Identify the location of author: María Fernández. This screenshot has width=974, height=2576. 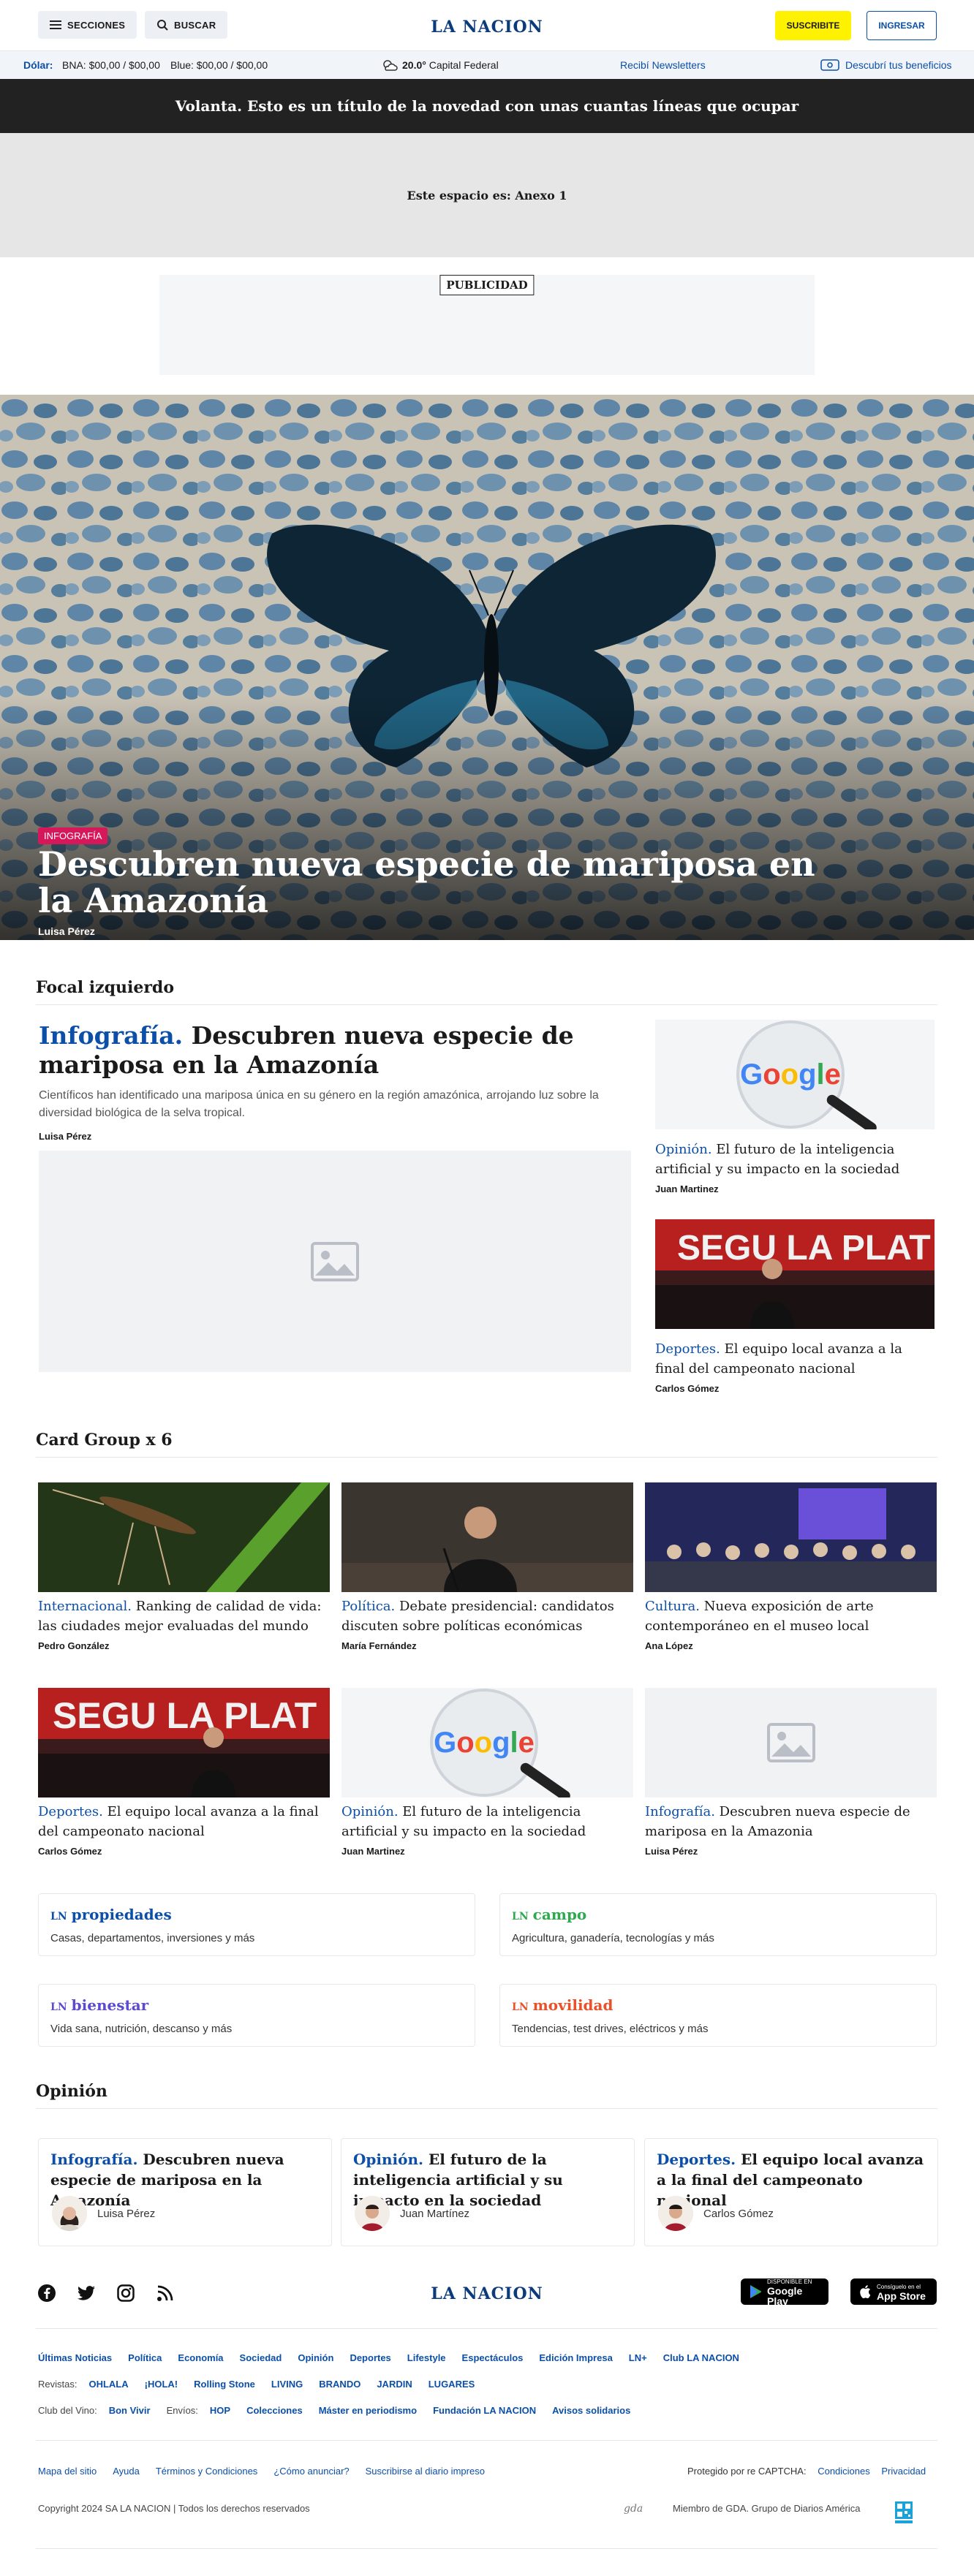
(487, 1645).